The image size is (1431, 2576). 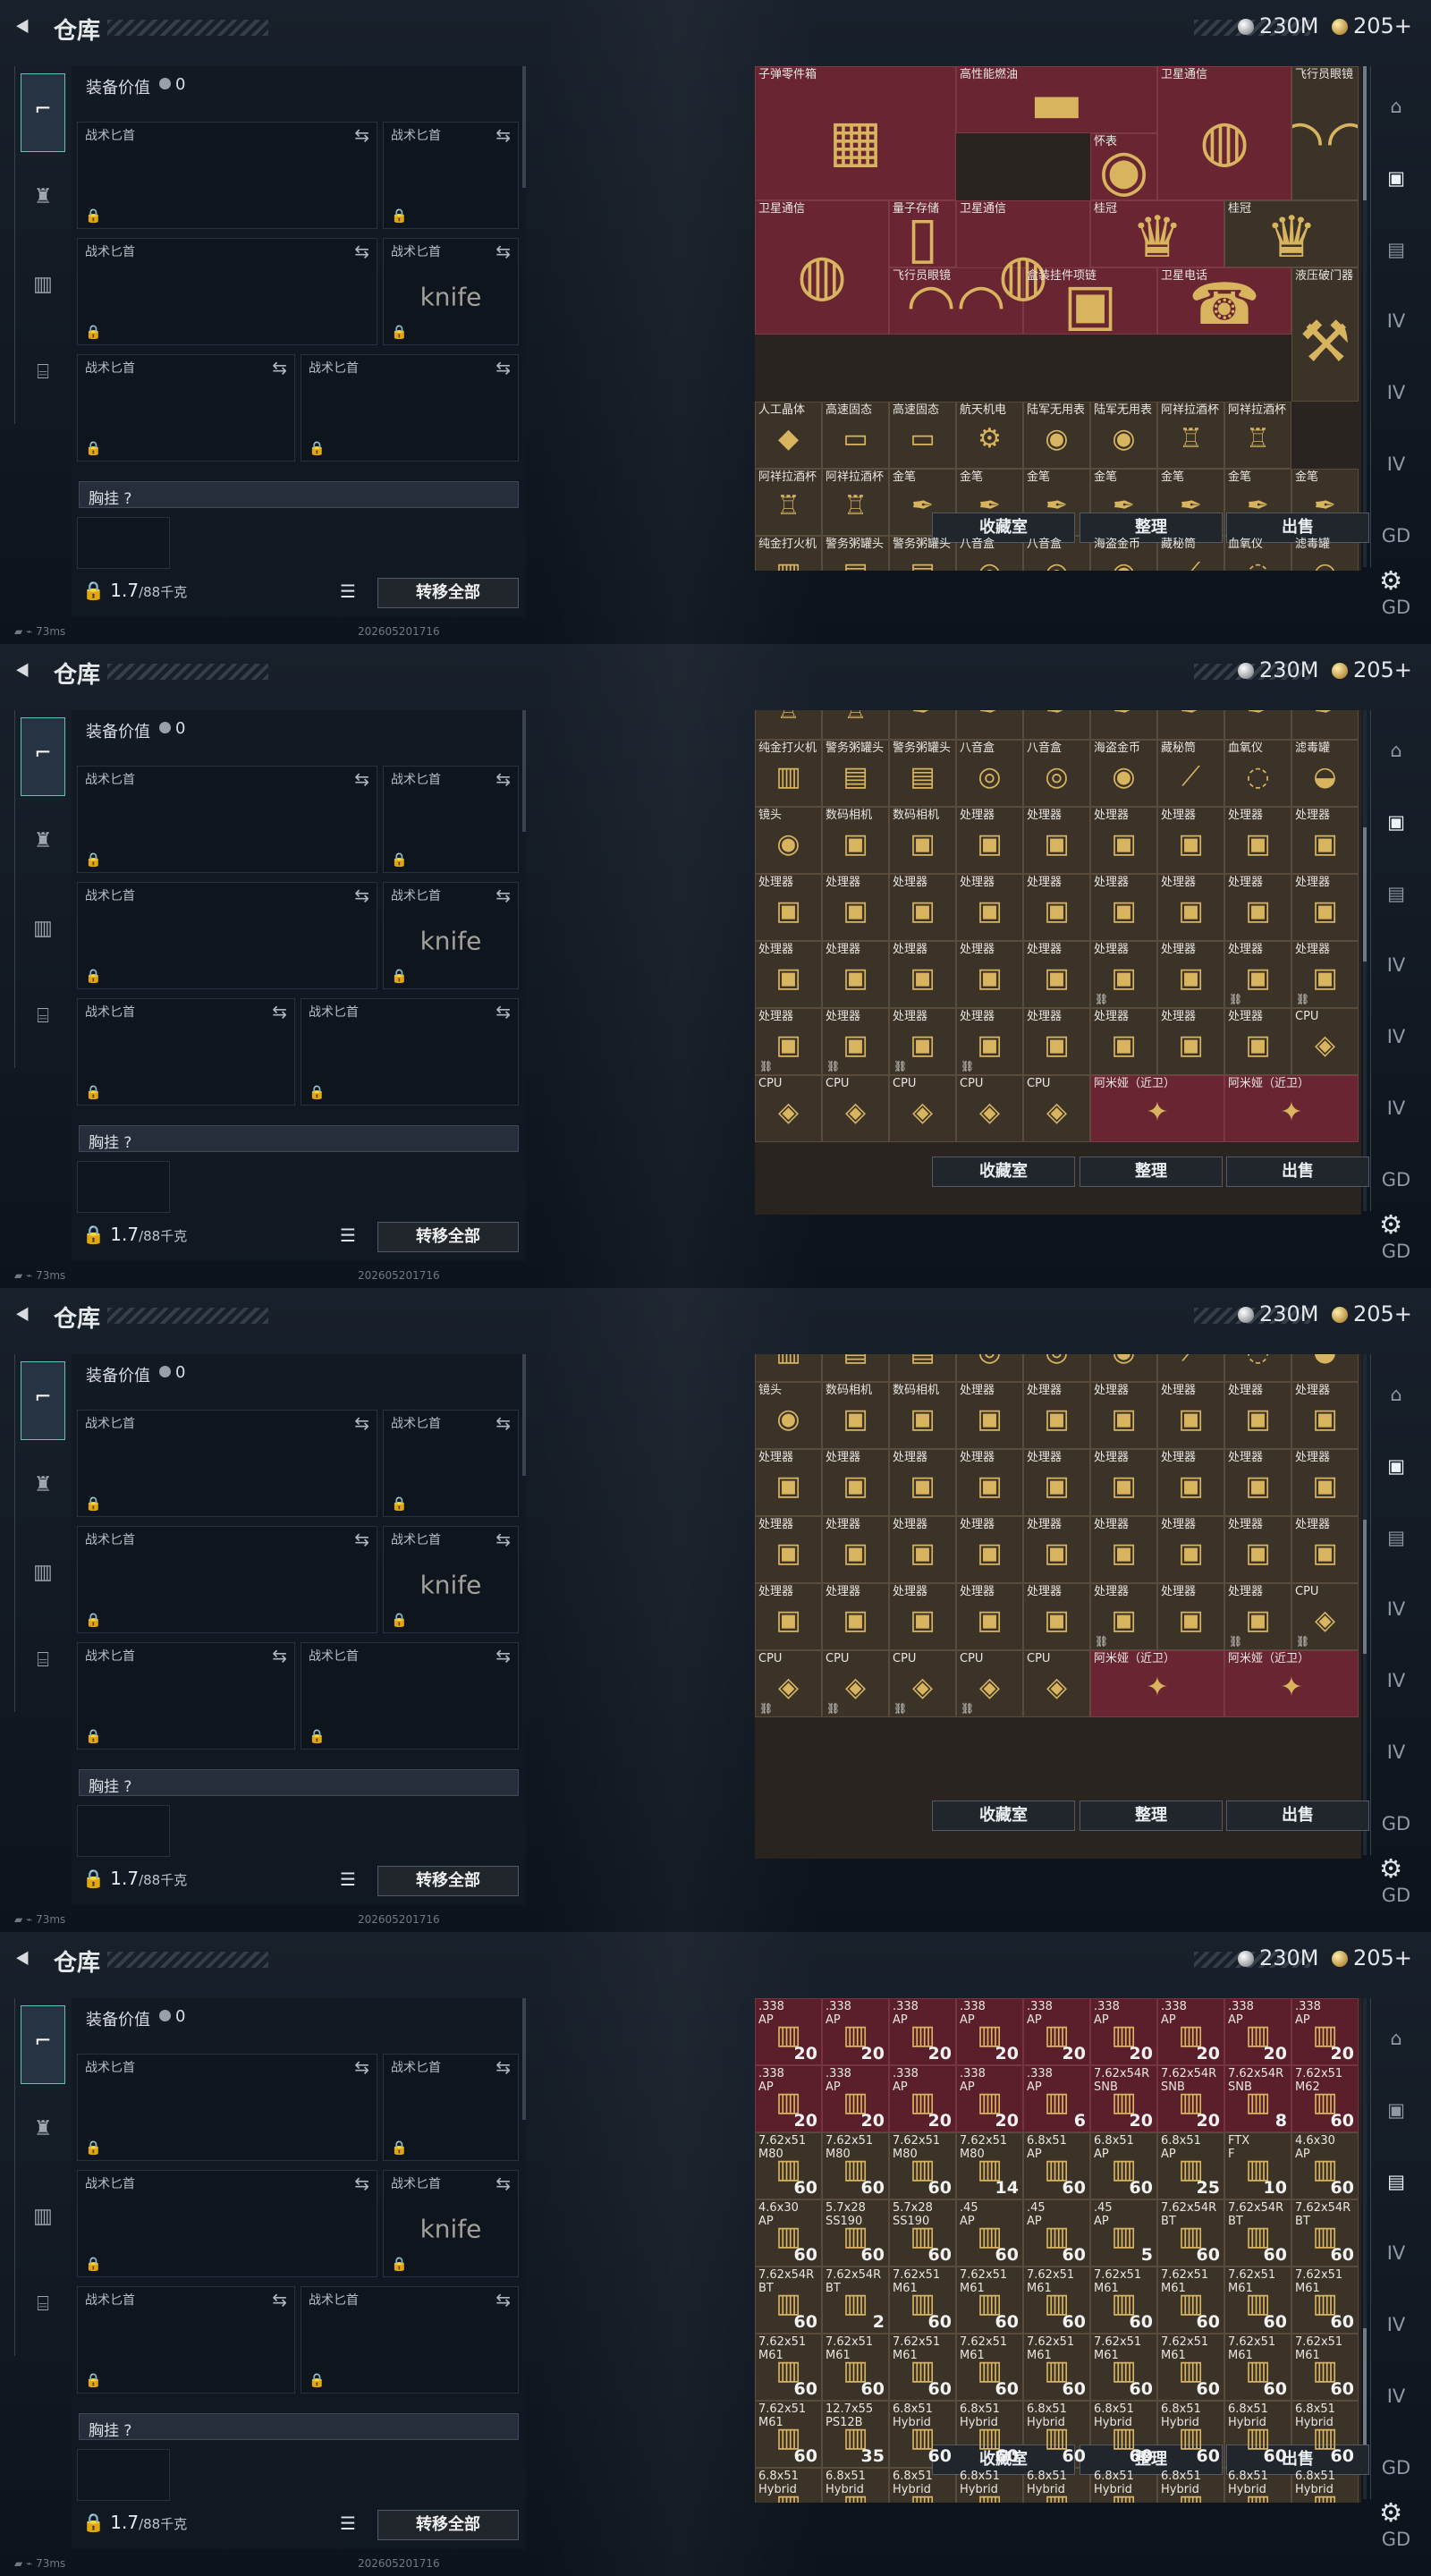 I want to click on inventory-item: 桂冠 ♛, so click(x=1157, y=233).